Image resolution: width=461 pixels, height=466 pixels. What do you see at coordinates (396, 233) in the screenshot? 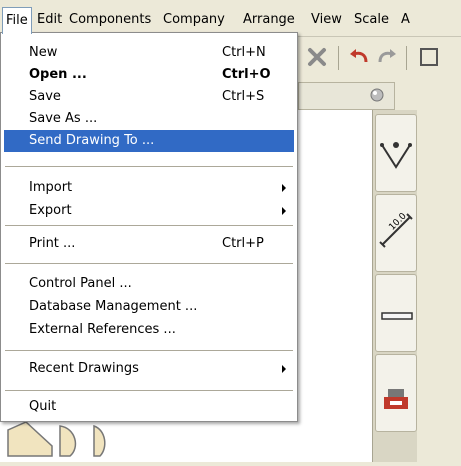
I see `palette-item-dimension: 10.0` at bounding box center [396, 233].